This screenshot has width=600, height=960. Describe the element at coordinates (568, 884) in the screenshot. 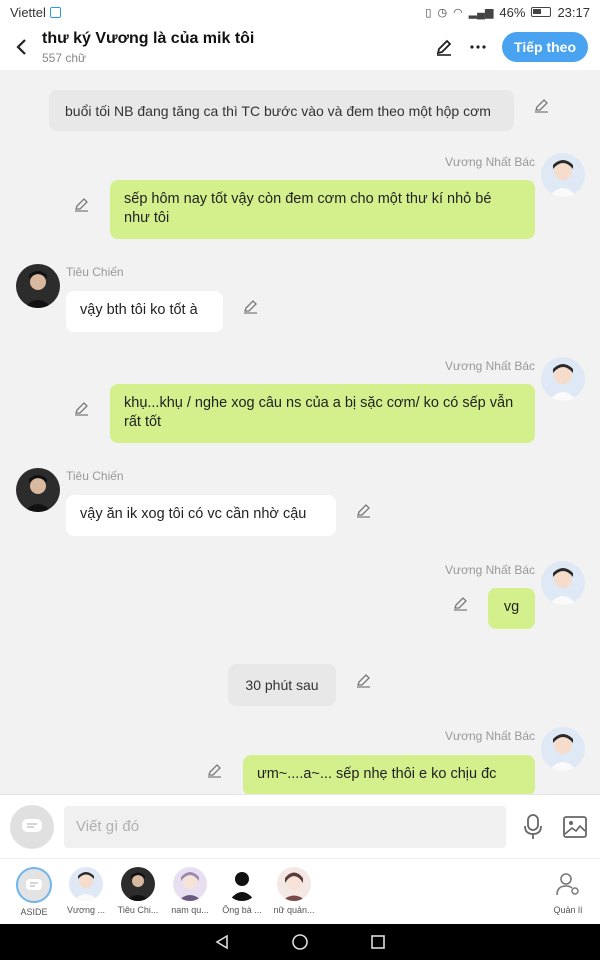

I see `manage-user-icon` at that location.